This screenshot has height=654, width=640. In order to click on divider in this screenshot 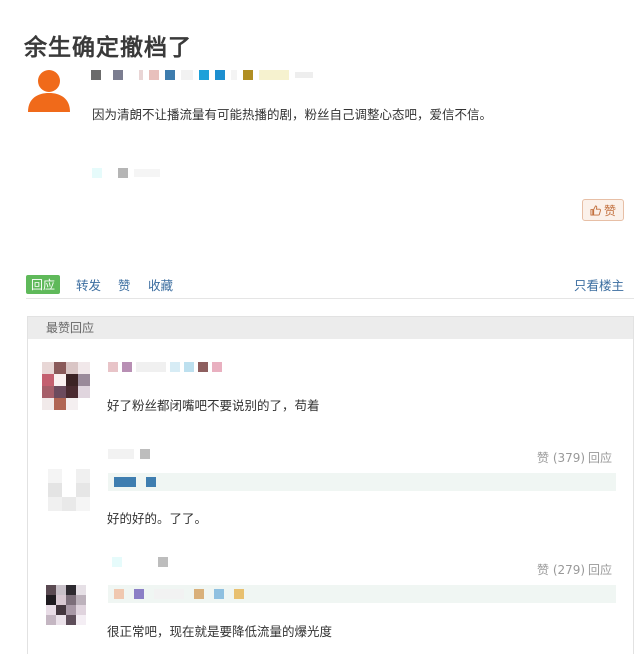, I will do `click(330, 298)`.